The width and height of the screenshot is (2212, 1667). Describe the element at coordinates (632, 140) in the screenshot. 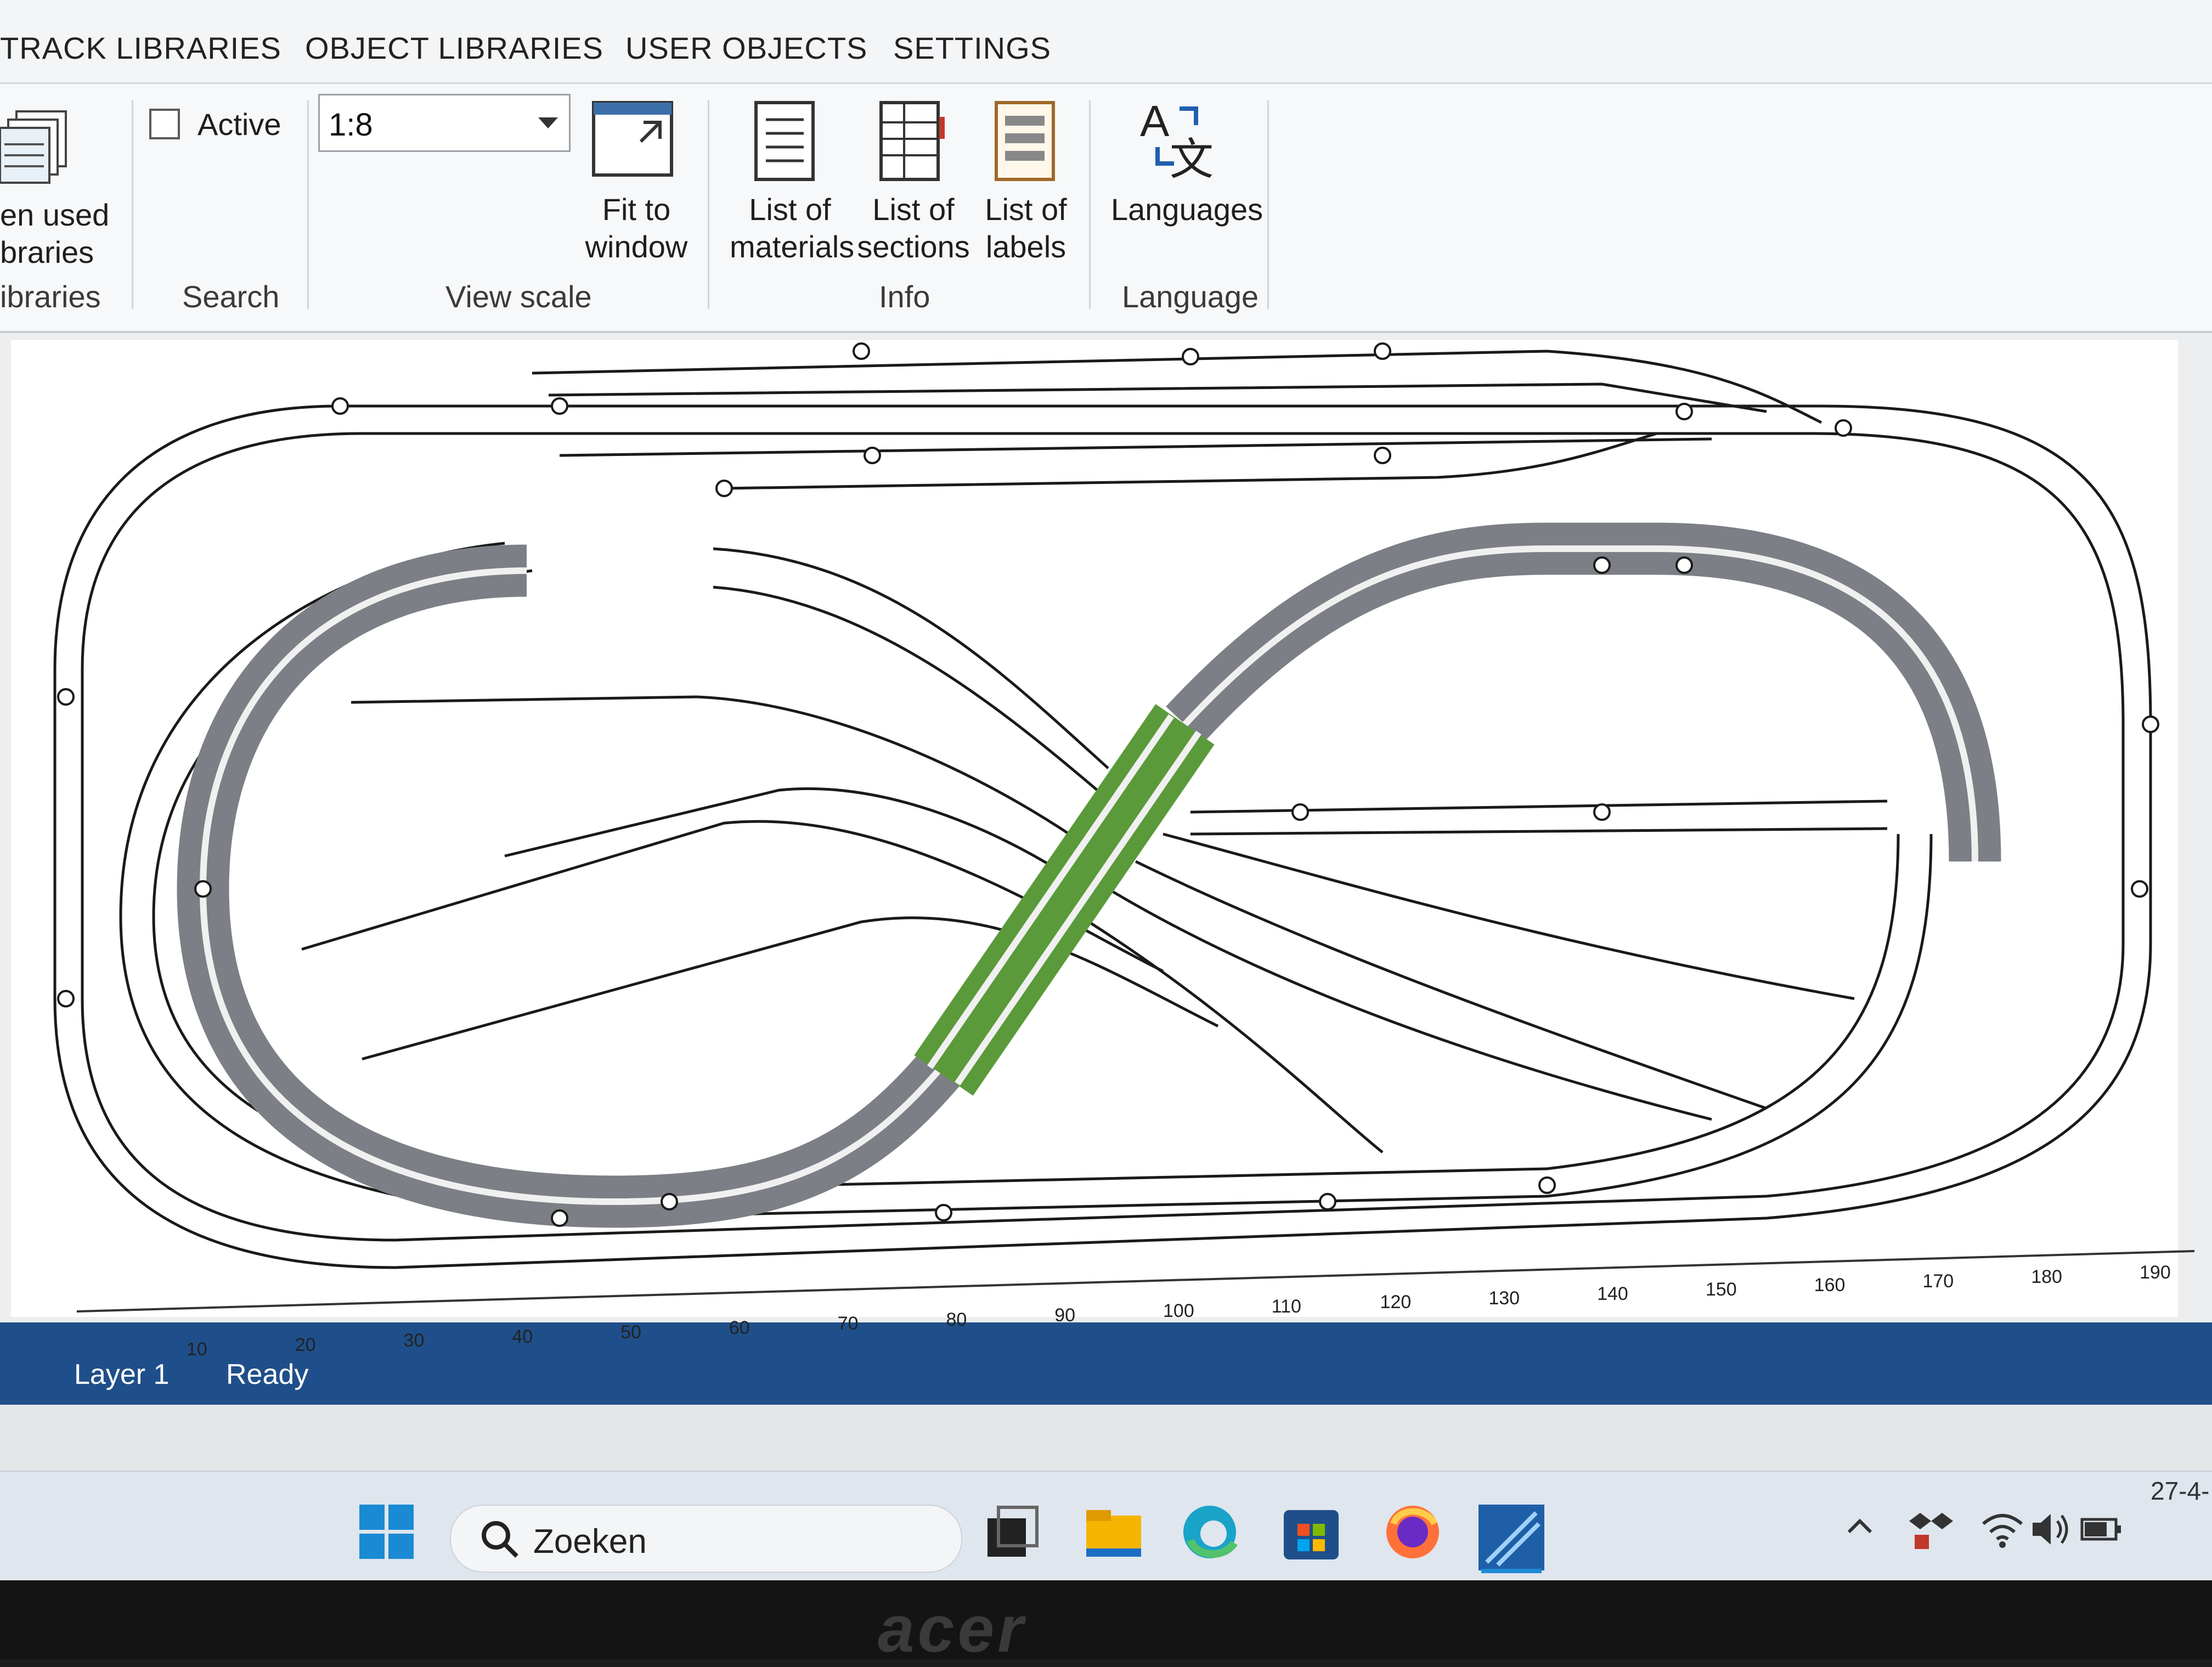

I see `fit-to-window-icon` at that location.